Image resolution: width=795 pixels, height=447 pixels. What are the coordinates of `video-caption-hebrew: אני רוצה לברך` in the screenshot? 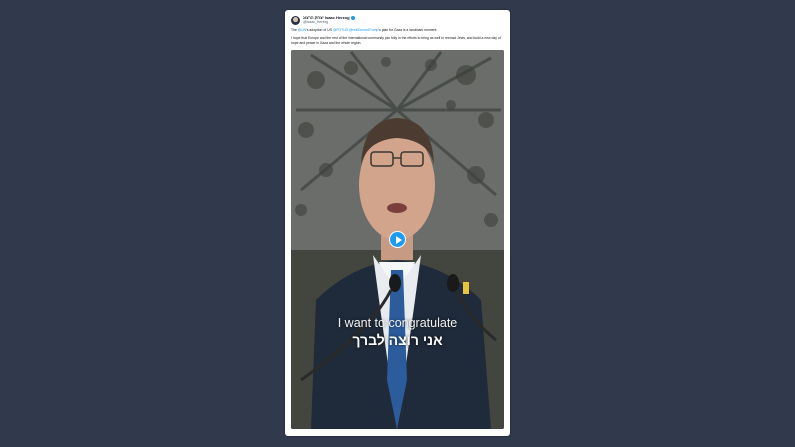 It's located at (397, 340).